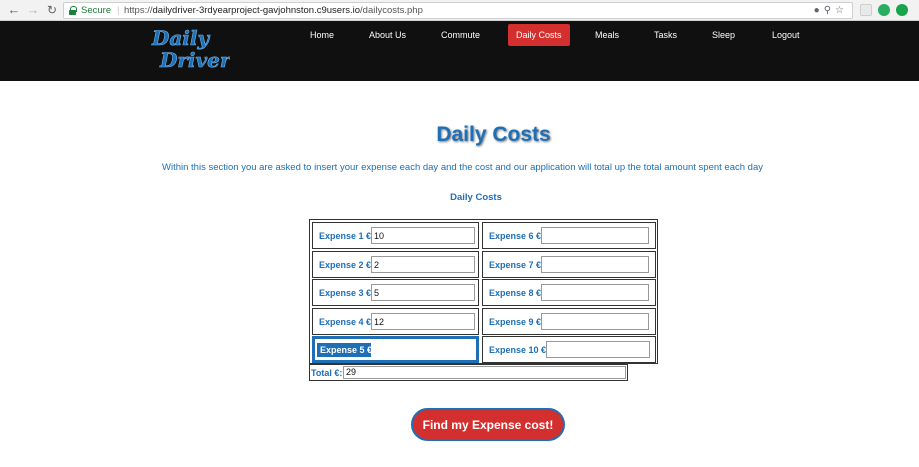 The image size is (919, 467). Describe the element at coordinates (665, 35) in the screenshot. I see `nav-tasks: Tasks` at that location.